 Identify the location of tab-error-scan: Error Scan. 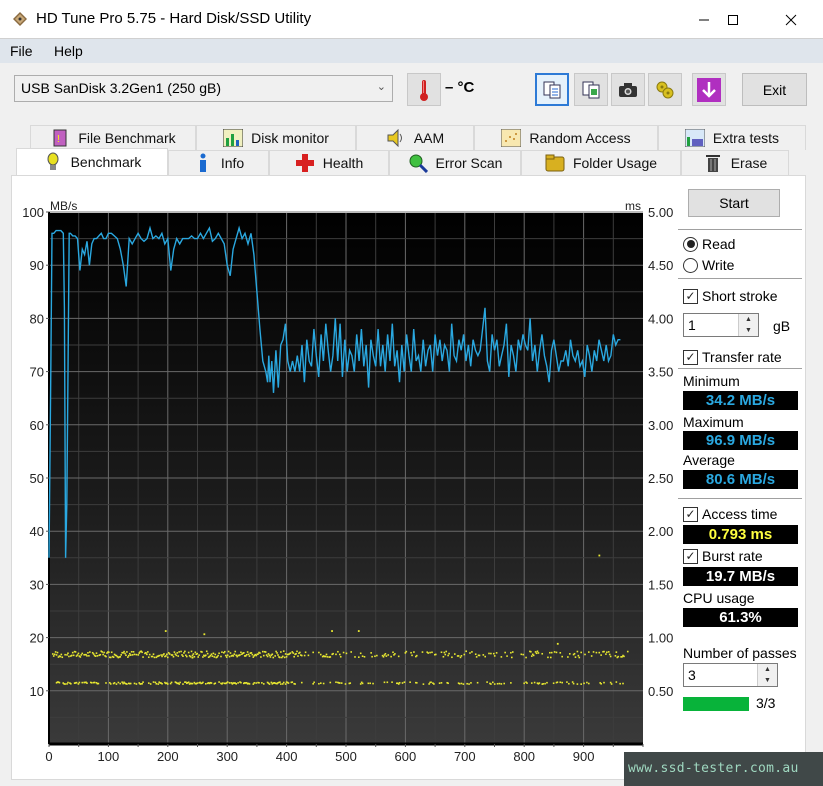
(455, 162).